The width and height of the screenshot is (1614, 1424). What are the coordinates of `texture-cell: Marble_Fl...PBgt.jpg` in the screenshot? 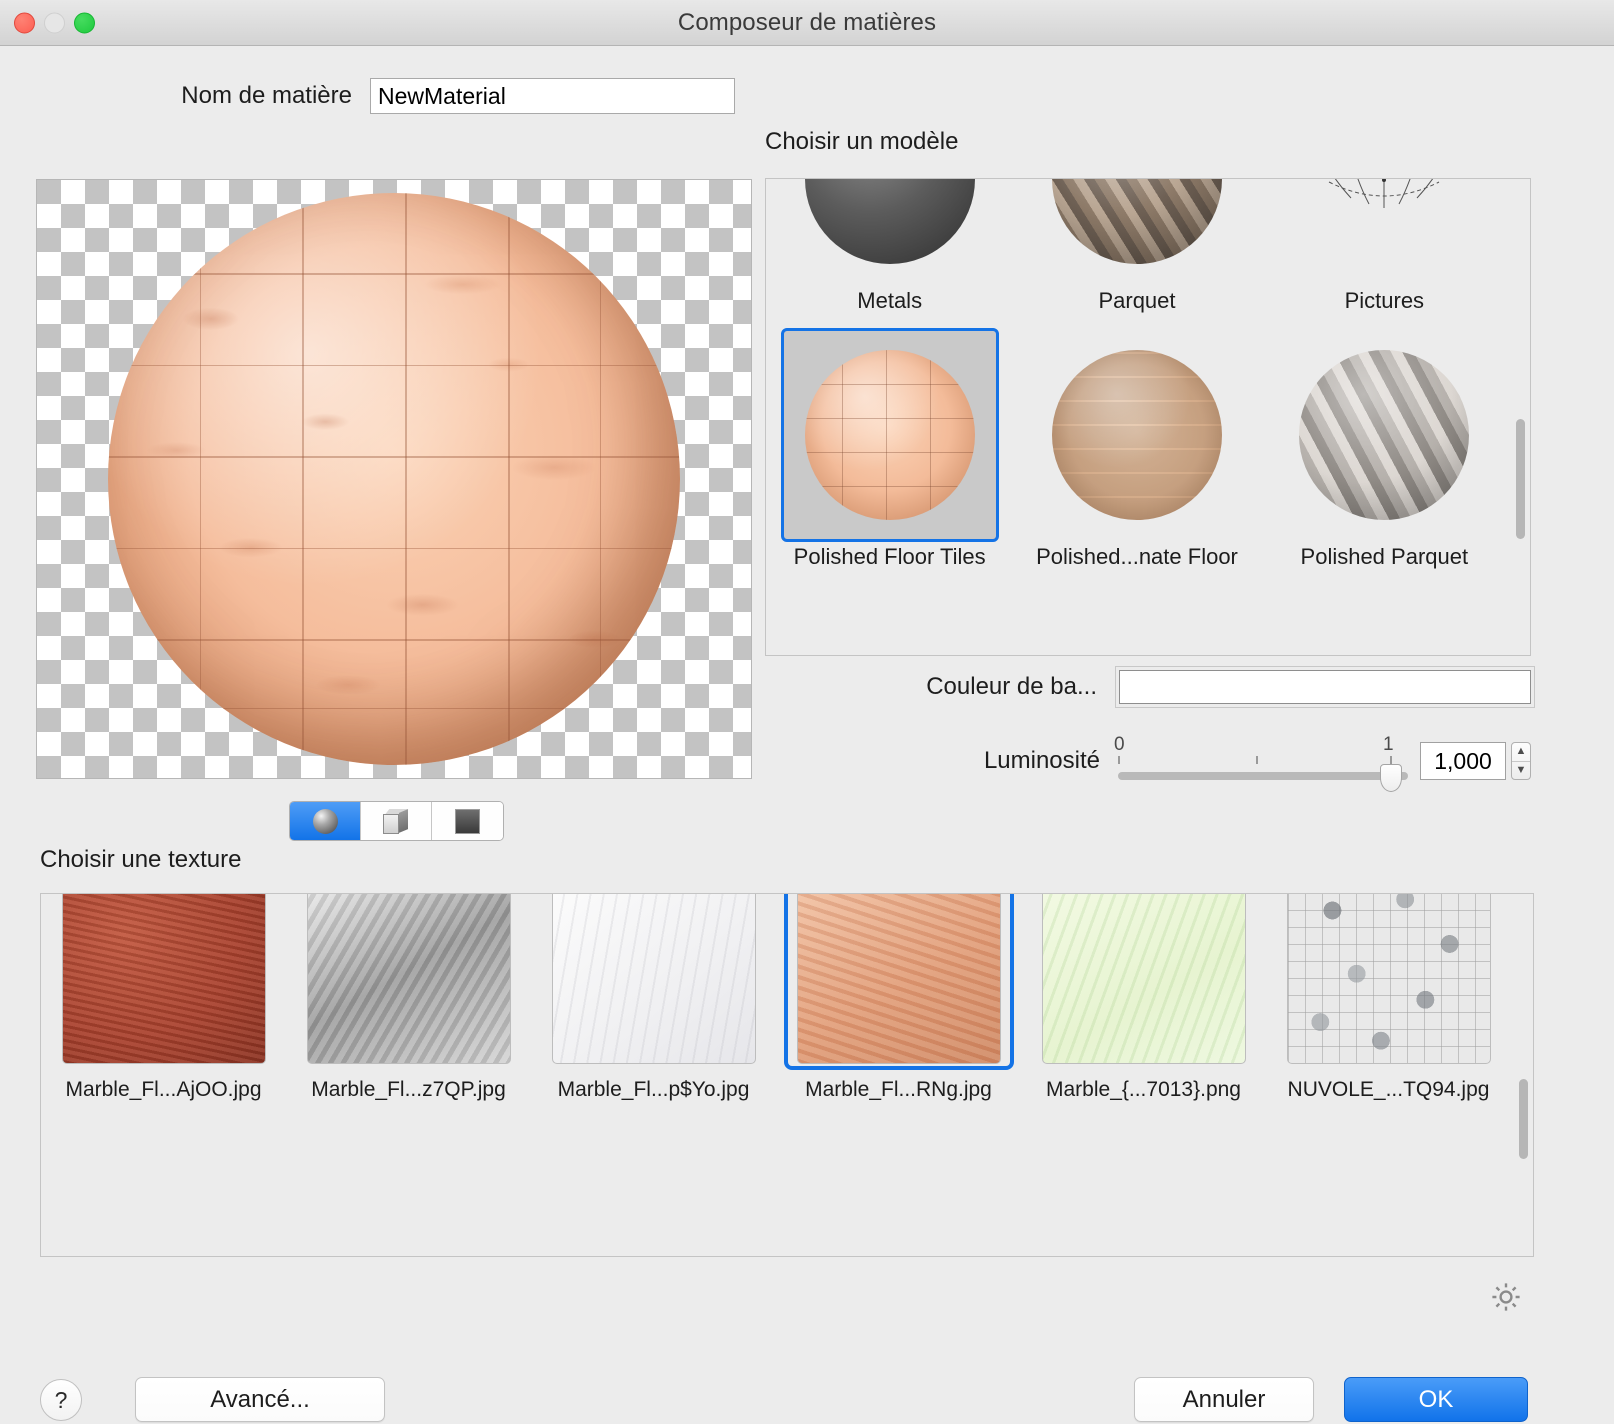 It's located at (653, 982).